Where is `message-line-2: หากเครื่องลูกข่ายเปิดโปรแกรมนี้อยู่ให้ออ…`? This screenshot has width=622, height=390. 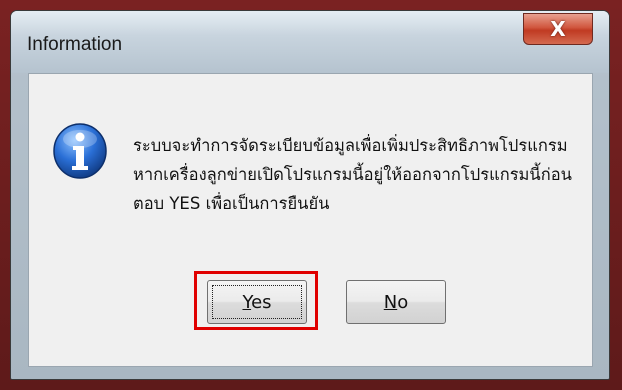
message-line-2: หากเครื่องลูกข่ายเปิดโปรแกรมนี้อยู่ให้ออ… is located at coordinates (352, 174).